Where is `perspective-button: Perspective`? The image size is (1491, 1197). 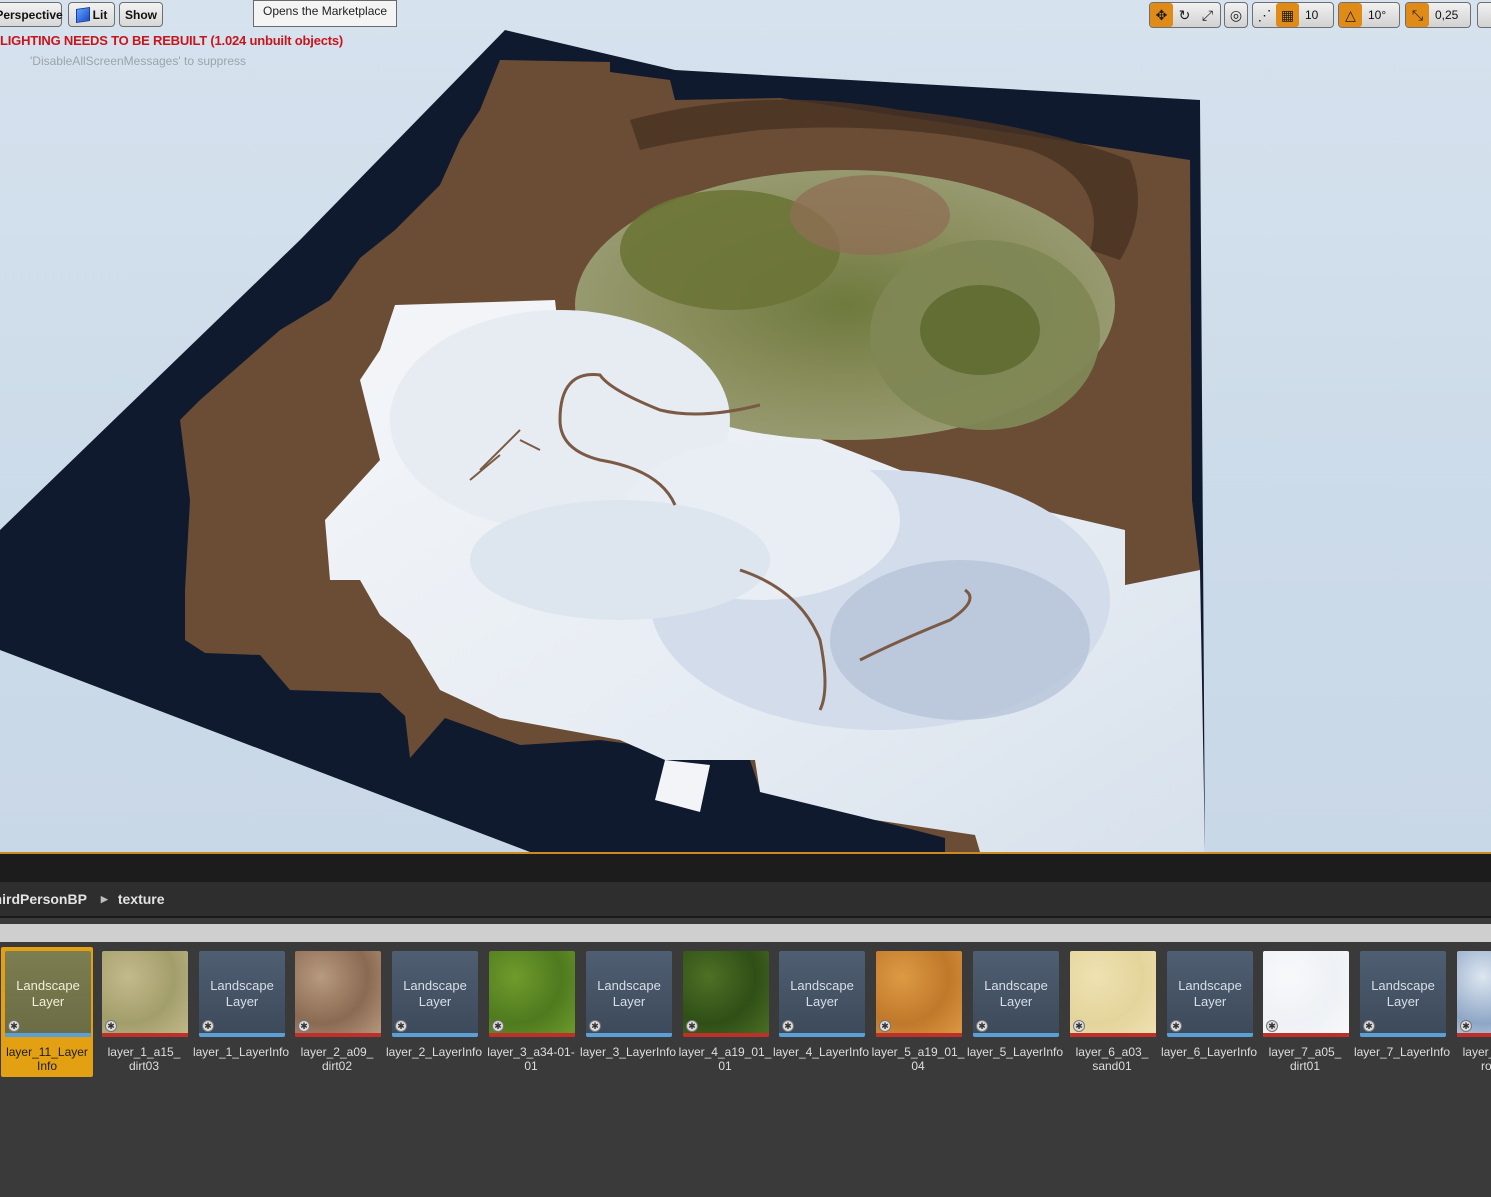 perspective-button: Perspective is located at coordinates (31, 14).